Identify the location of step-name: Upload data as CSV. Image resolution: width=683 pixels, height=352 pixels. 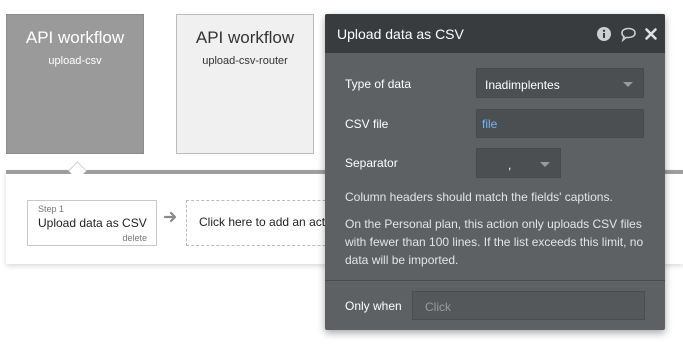
(92, 223).